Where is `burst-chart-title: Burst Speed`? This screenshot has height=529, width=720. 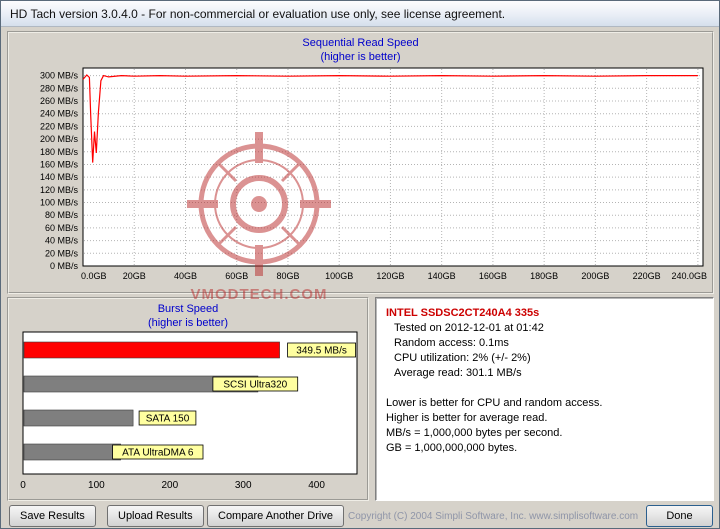 burst-chart-title: Burst Speed is located at coordinates (188, 309).